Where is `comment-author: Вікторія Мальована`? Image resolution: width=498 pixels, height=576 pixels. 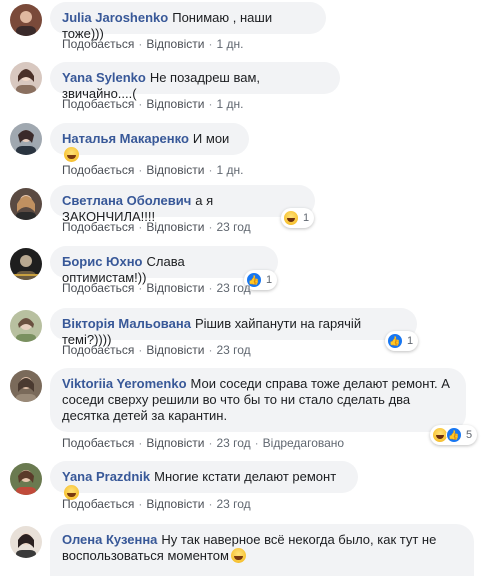 comment-author: Вікторія Мальована is located at coordinates (126, 323).